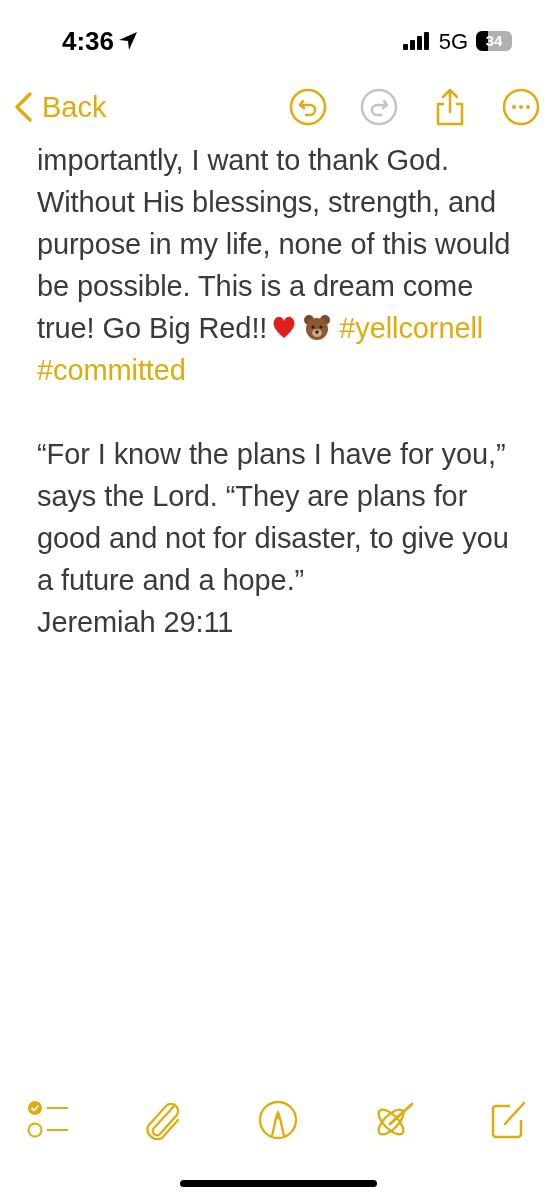 The height and width of the screenshot is (1200, 554). I want to click on signal-icon, so click(416, 41).